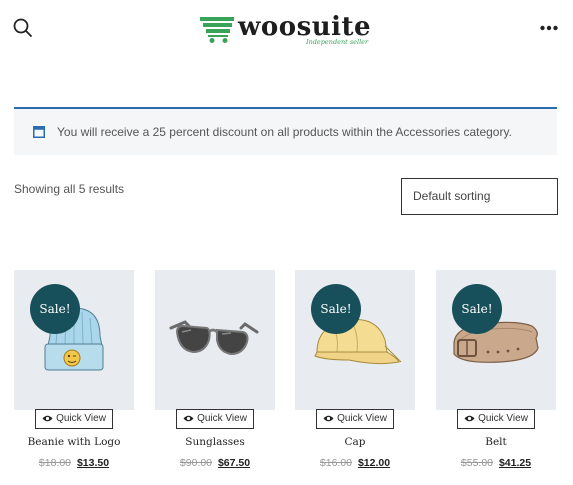 The width and height of the screenshot is (573, 485). What do you see at coordinates (39, 132) in the screenshot?
I see `calendar-icon` at bounding box center [39, 132].